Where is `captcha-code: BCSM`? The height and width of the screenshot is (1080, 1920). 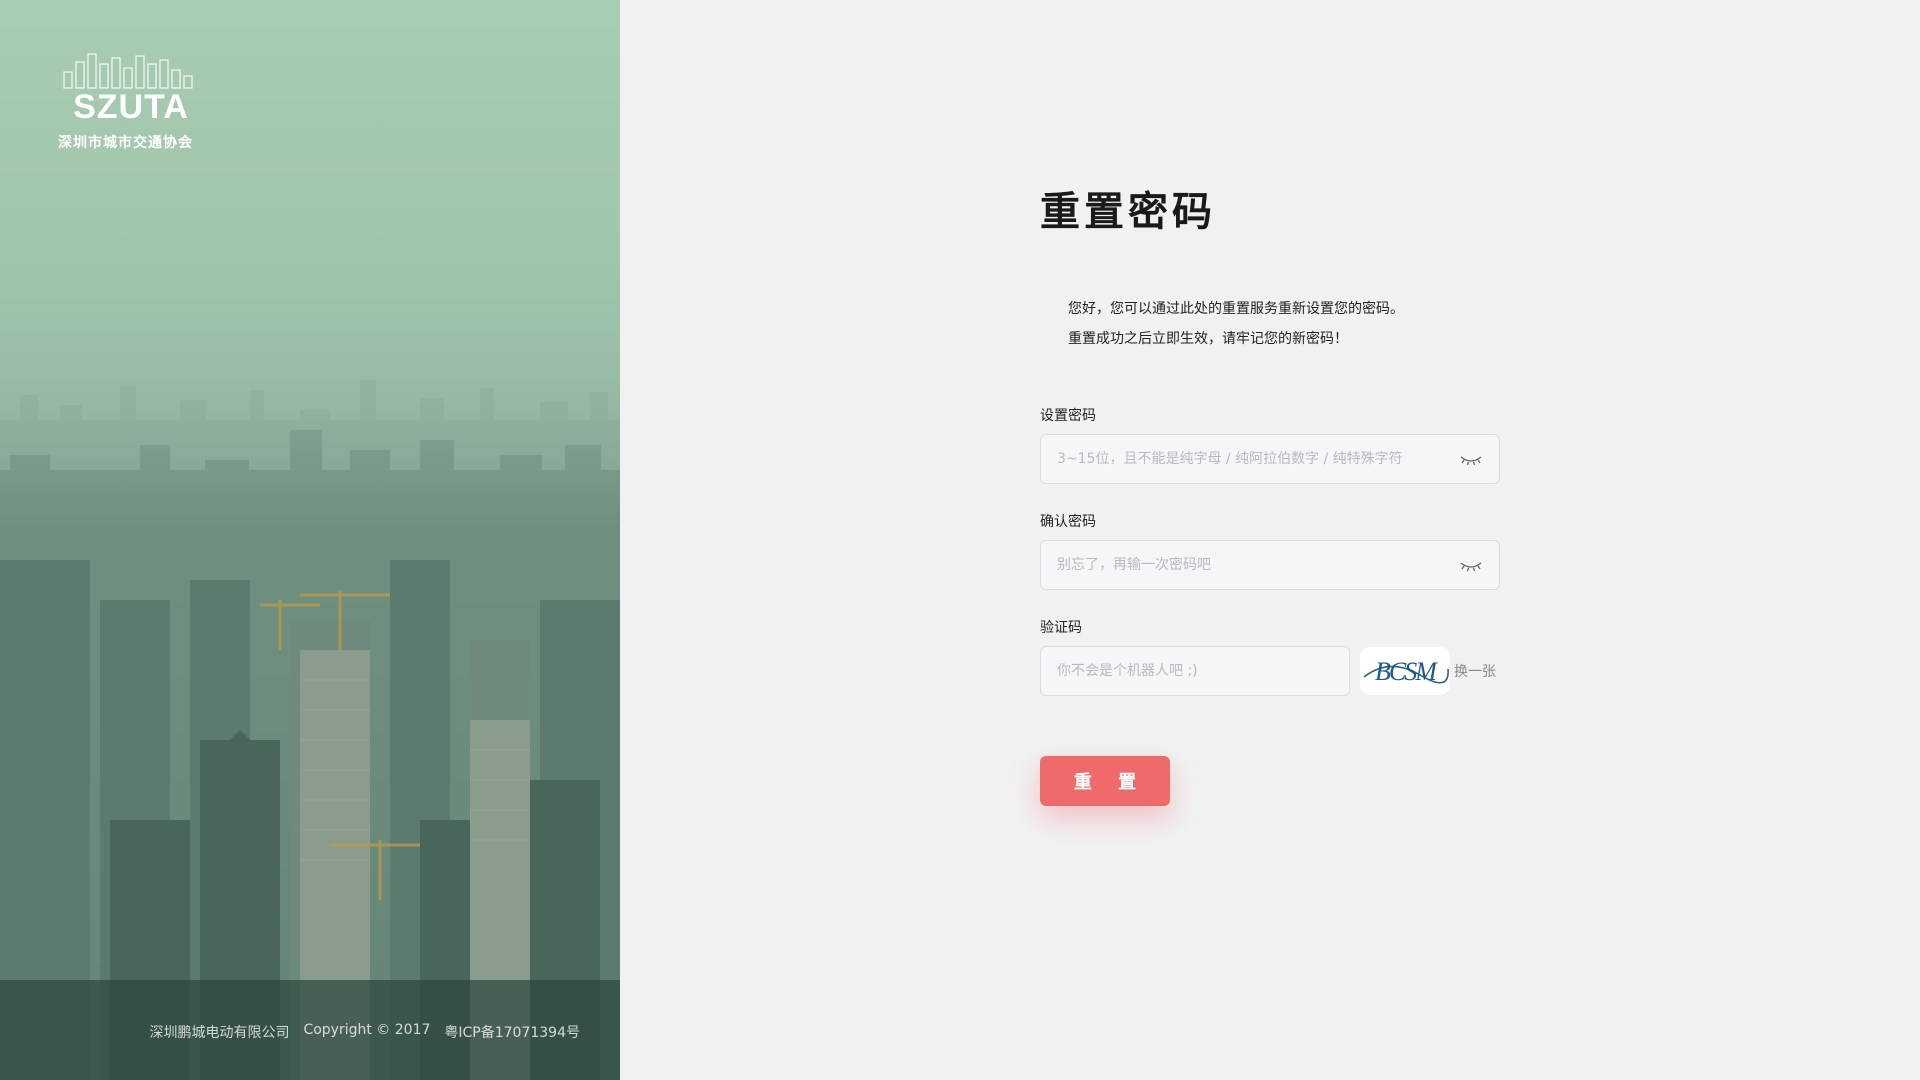
captcha-code: BCSM is located at coordinates (1406, 671).